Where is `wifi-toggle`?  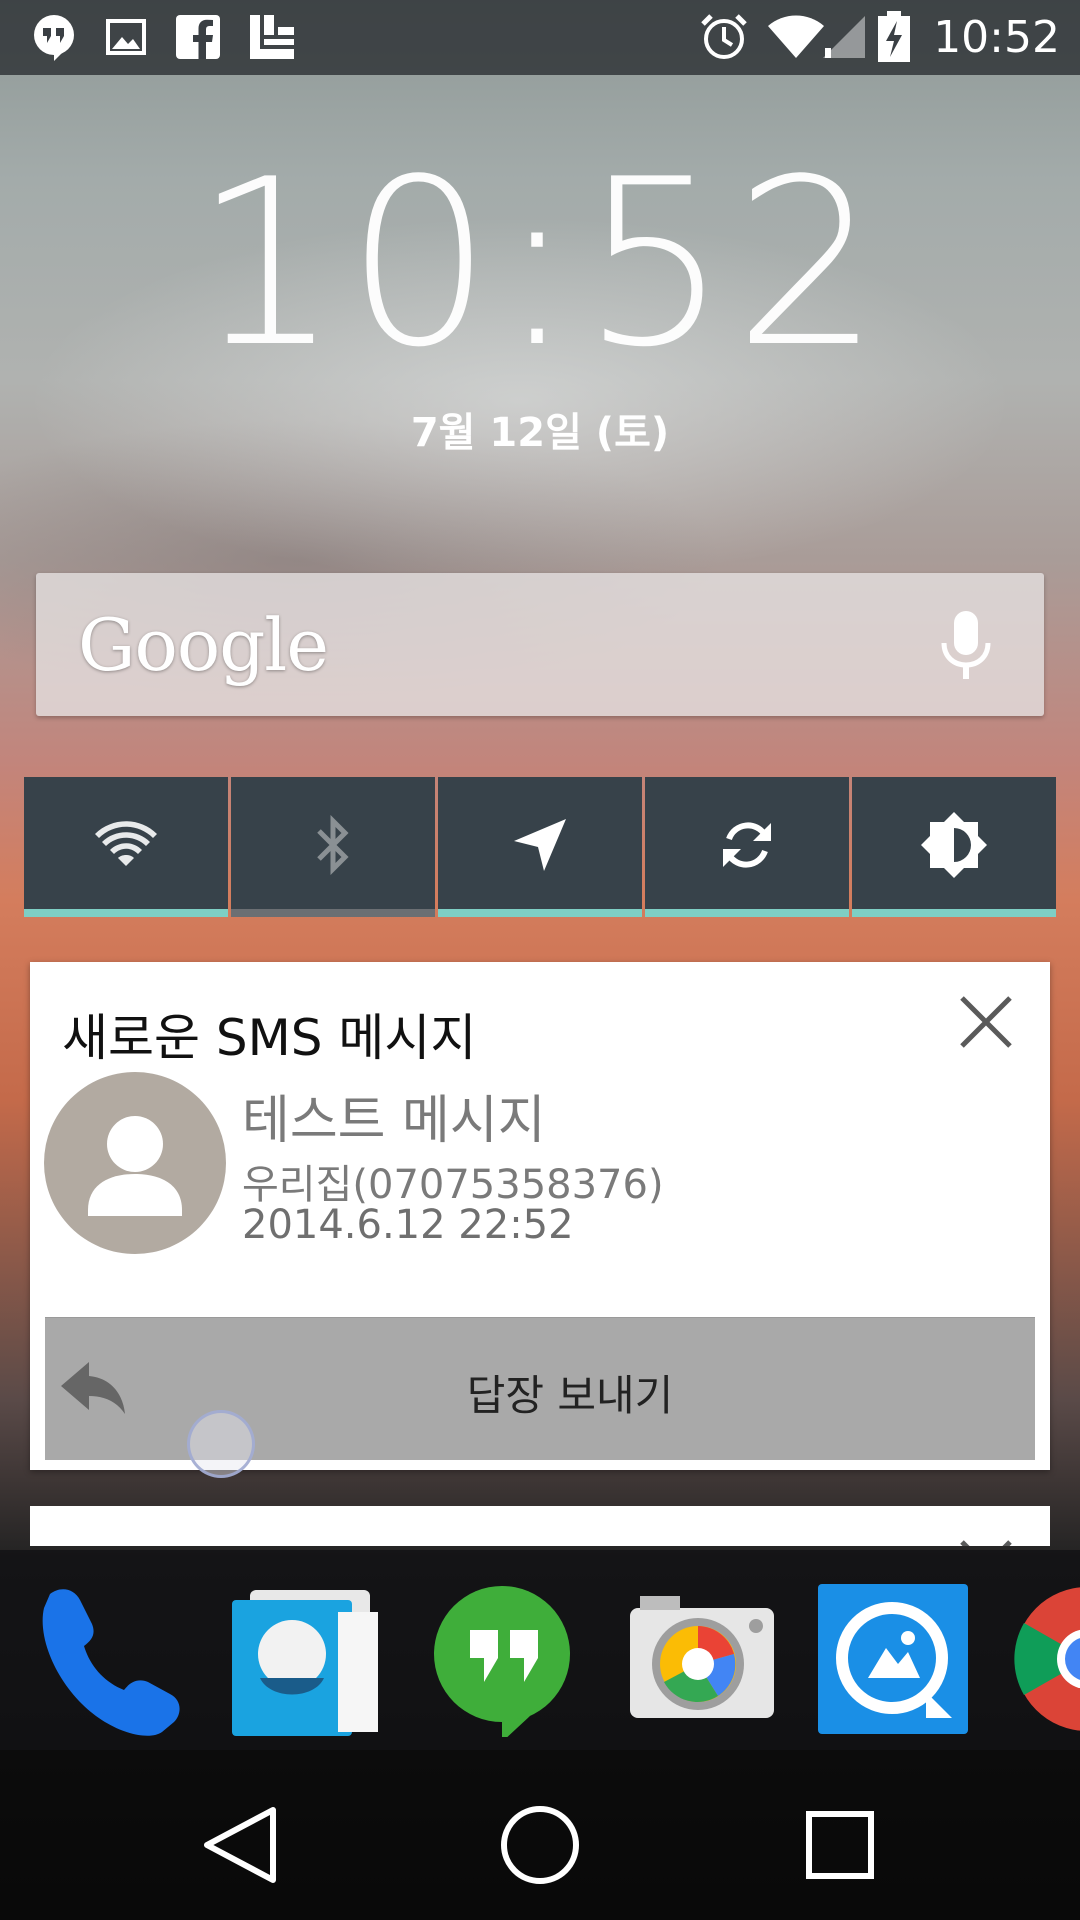 wifi-toggle is located at coordinates (126, 847).